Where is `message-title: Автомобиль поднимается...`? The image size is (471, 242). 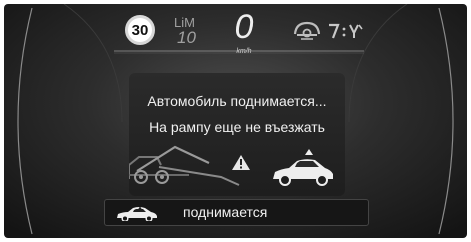 message-title: Автомобиль поднимается... is located at coordinates (237, 101).